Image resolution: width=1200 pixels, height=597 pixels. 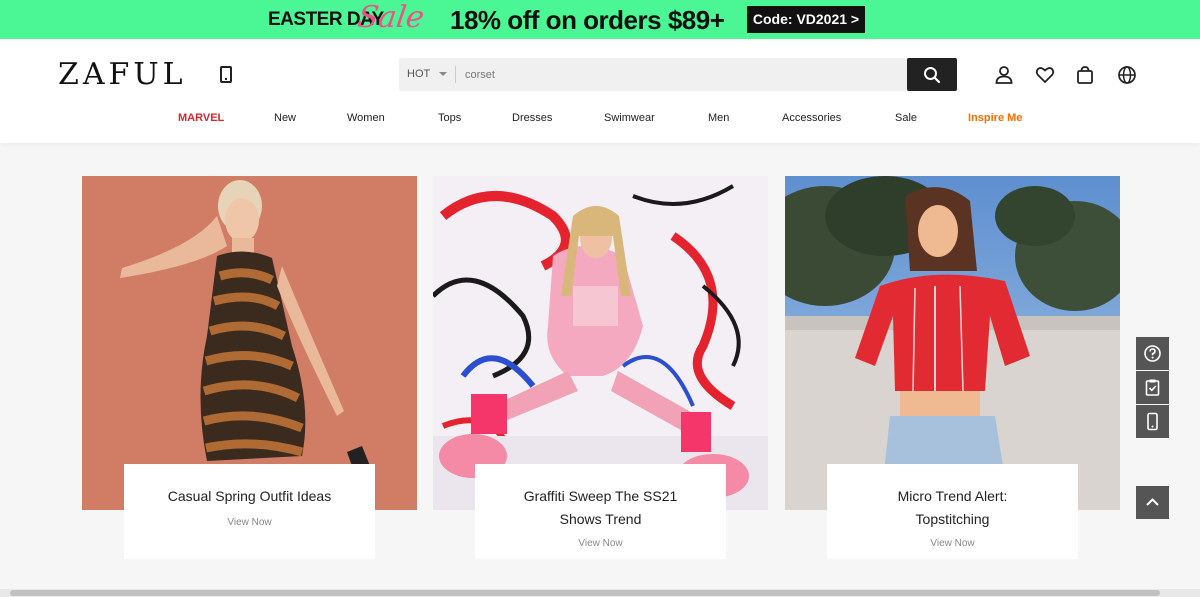 I want to click on nav-item-dresses: Dresses, so click(x=532, y=118).